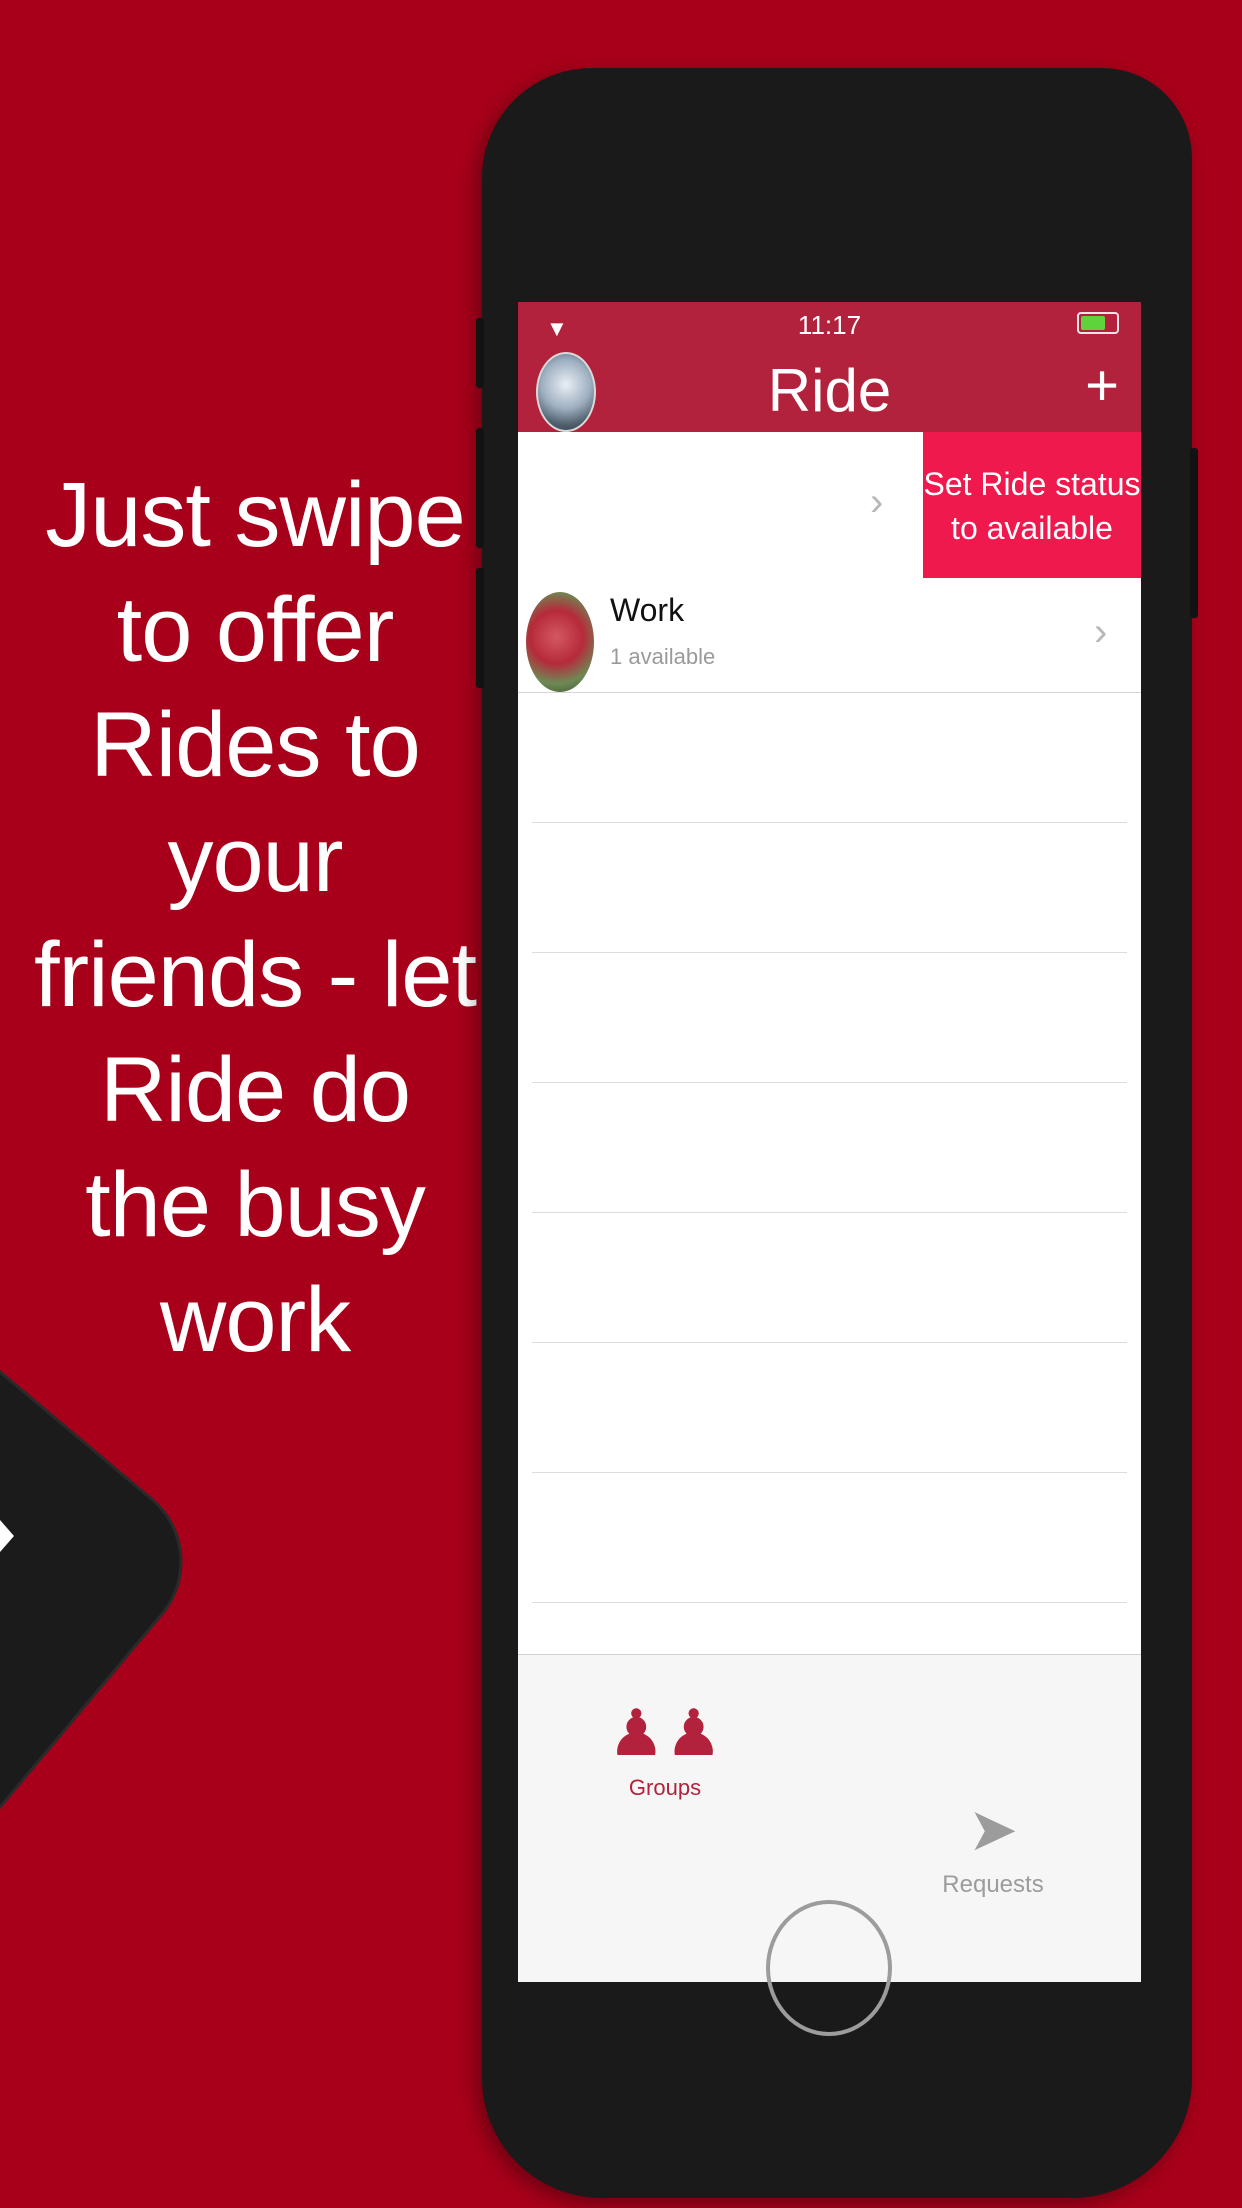 Image resolution: width=1242 pixels, height=2208 pixels. What do you see at coordinates (829, 325) in the screenshot?
I see `status-time: 11:17` at bounding box center [829, 325].